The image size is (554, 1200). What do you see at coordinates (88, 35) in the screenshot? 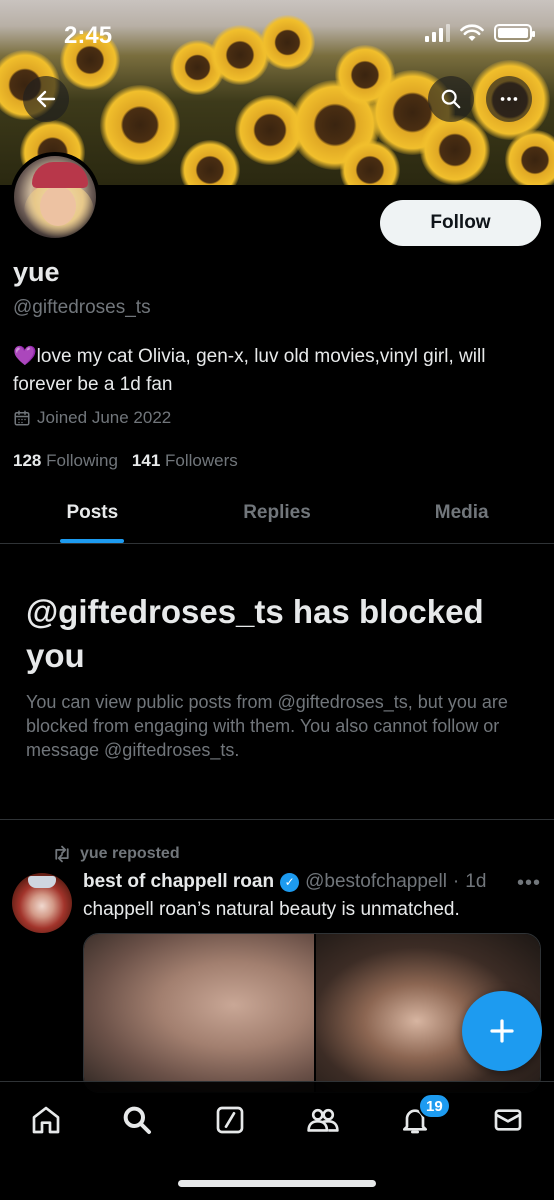
I see `status-time: 2:45` at bounding box center [88, 35].